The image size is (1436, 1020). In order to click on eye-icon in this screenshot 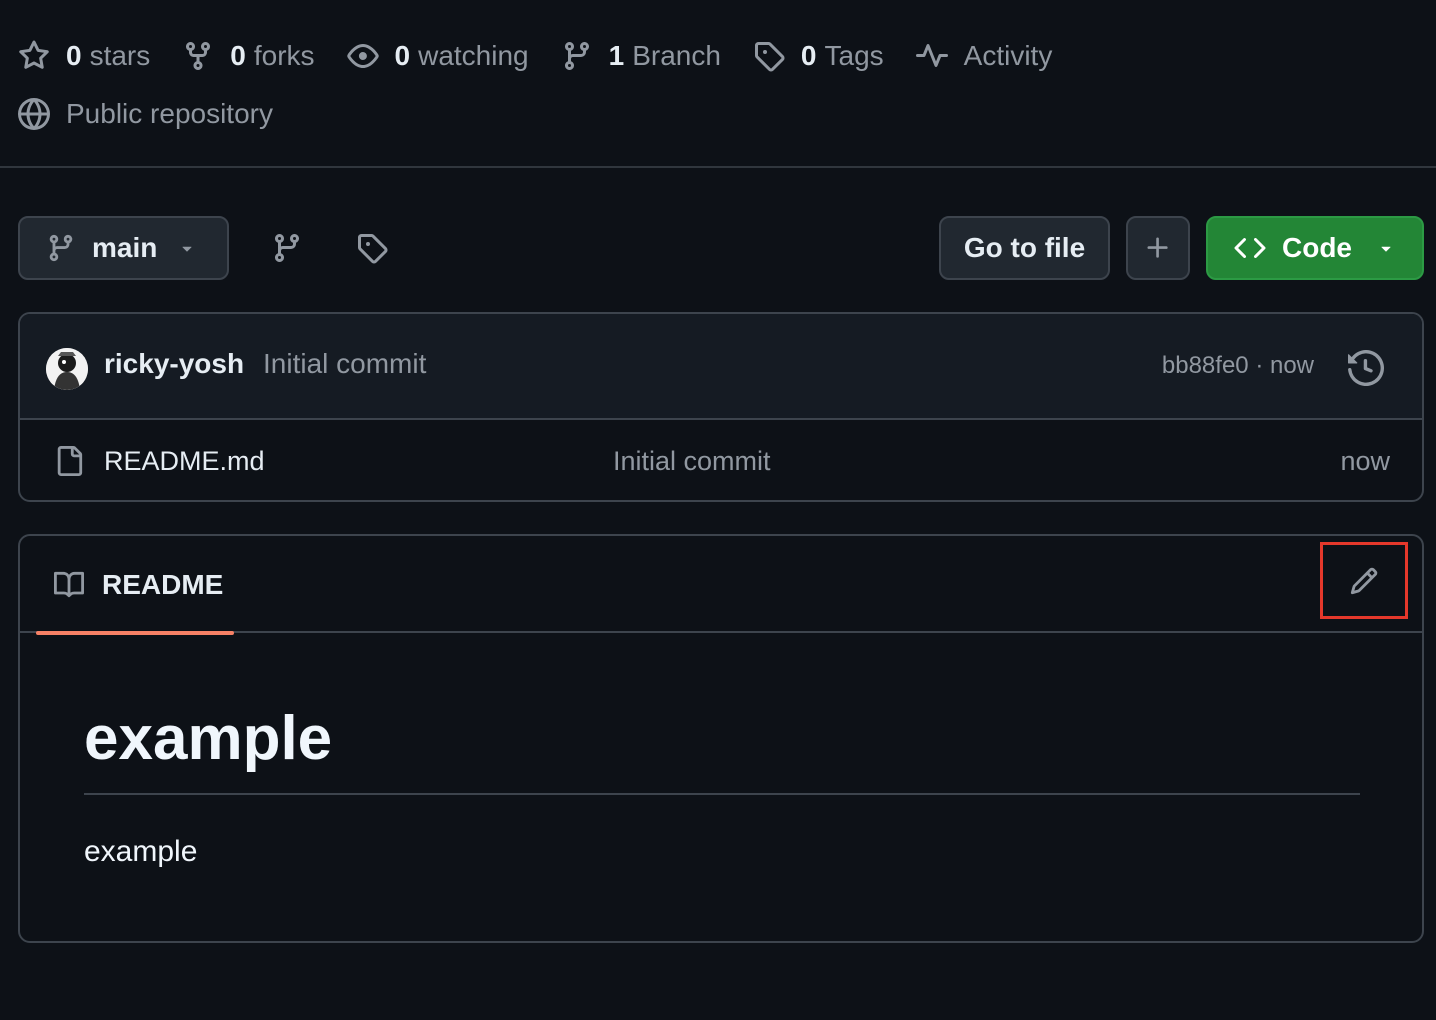, I will do `click(362, 56)`.